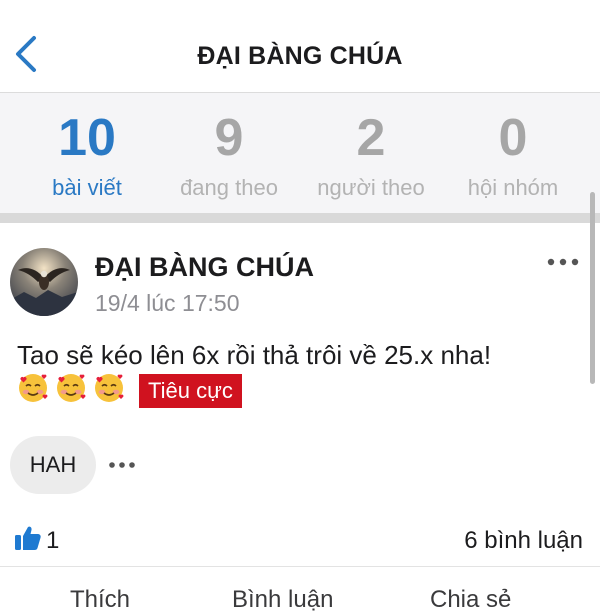 This screenshot has height=614, width=600. What do you see at coordinates (53, 465) in the screenshot?
I see `ticker-chip: HAH` at bounding box center [53, 465].